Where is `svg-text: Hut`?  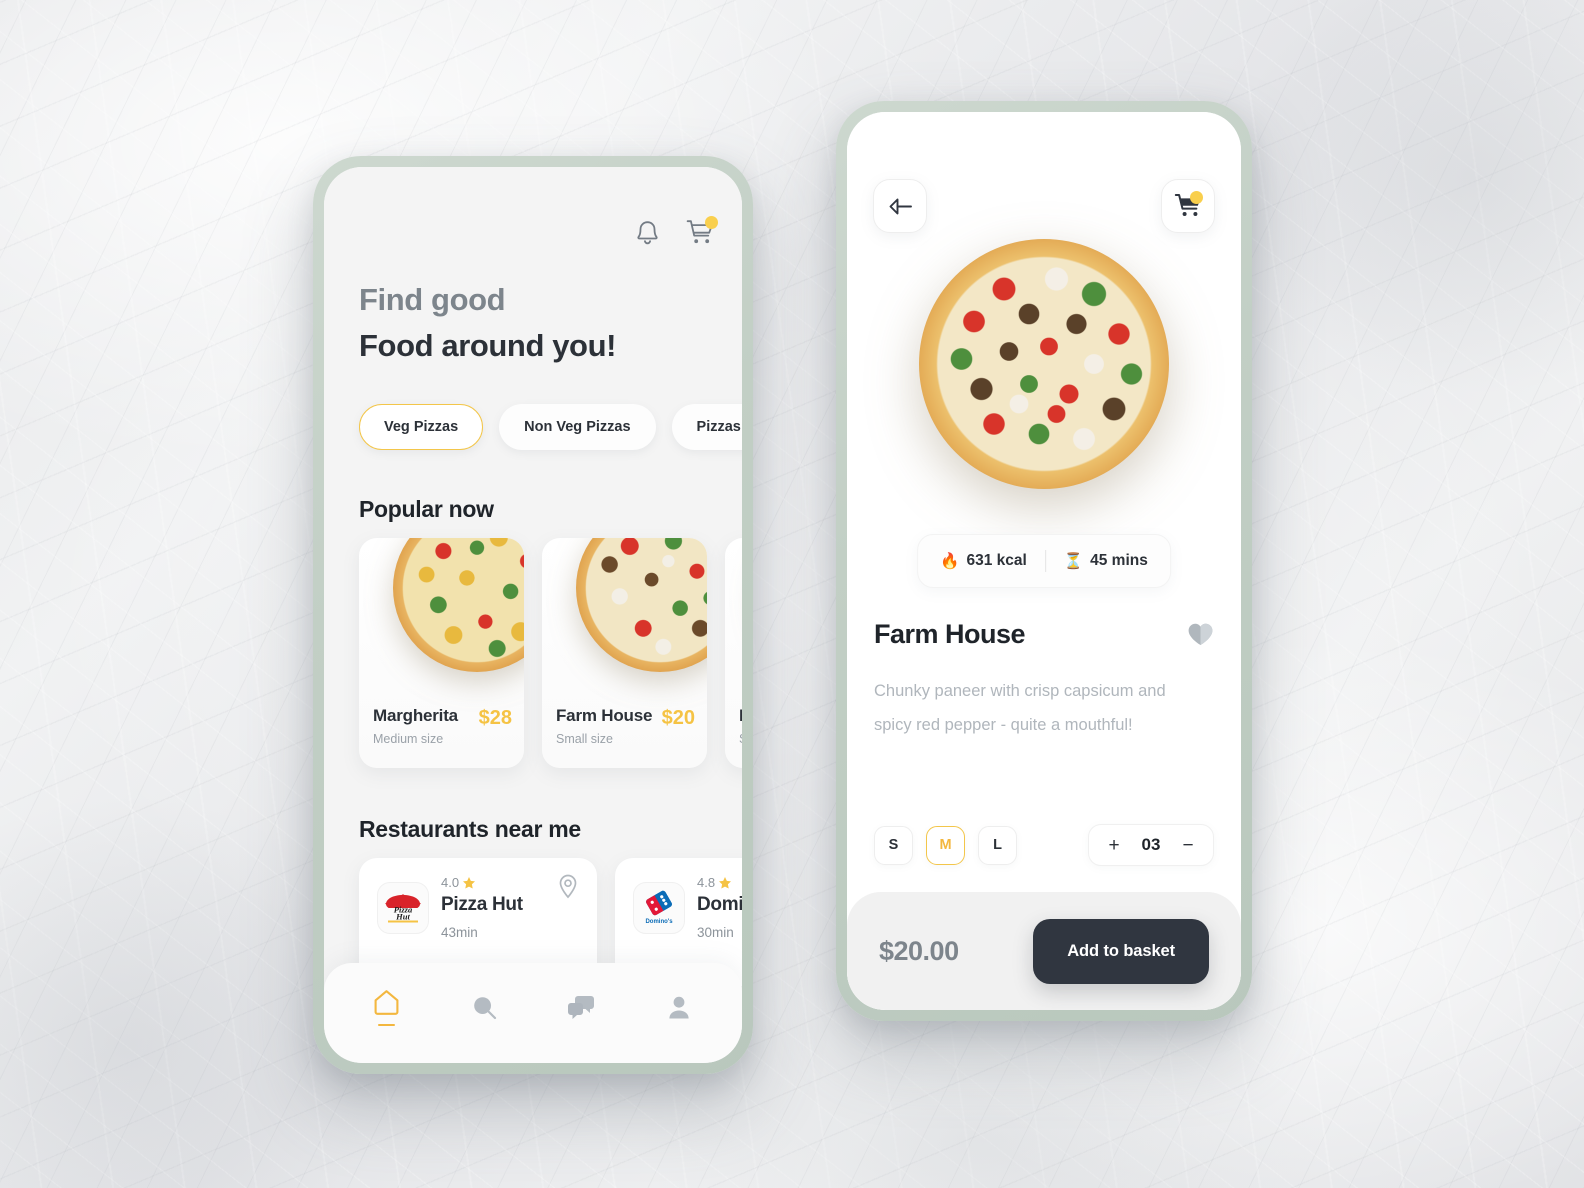
svg-text: Hut is located at coordinates (402, 917).